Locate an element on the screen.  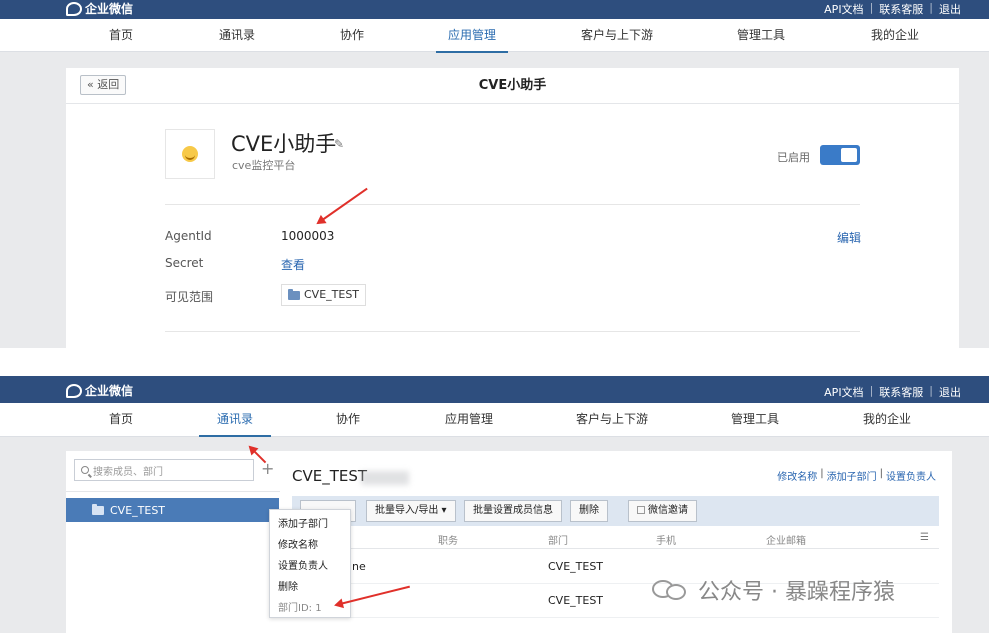
page-title: CVE小助手 is located at coordinates (512, 85).